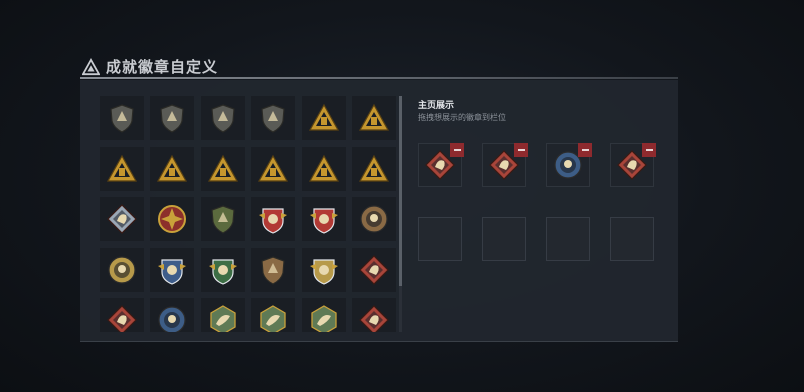 The width and height of the screenshot is (804, 392). What do you see at coordinates (323, 318) in the screenshot?
I see `green-hexagon-bird-badge-icon` at bounding box center [323, 318].